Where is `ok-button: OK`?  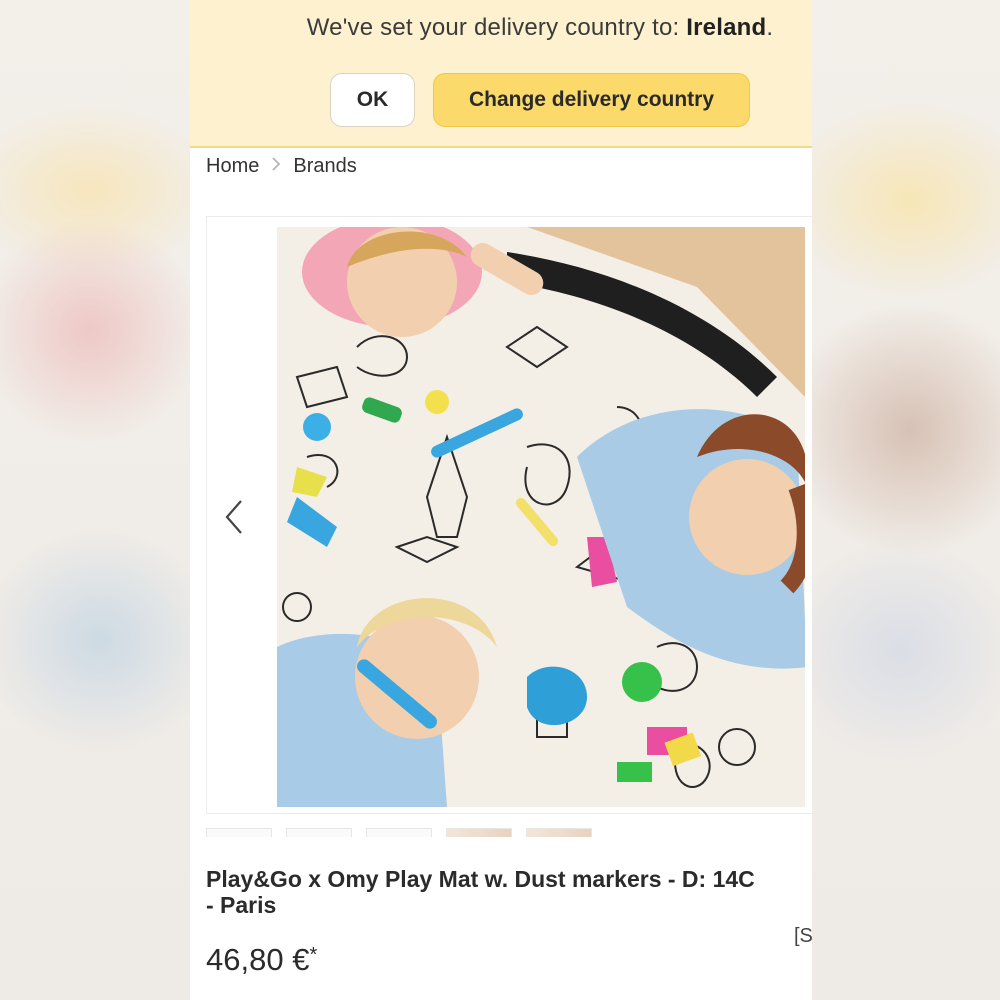
ok-button: OK is located at coordinates (372, 100).